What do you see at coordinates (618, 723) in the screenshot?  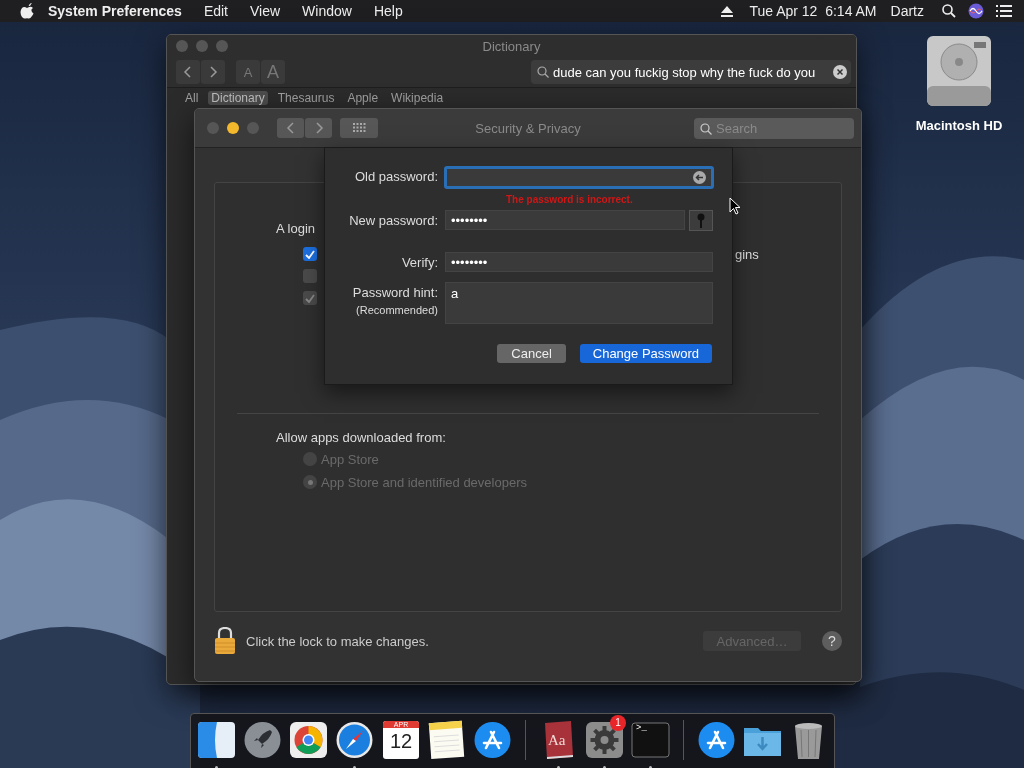 I see `notification-badge: 1` at bounding box center [618, 723].